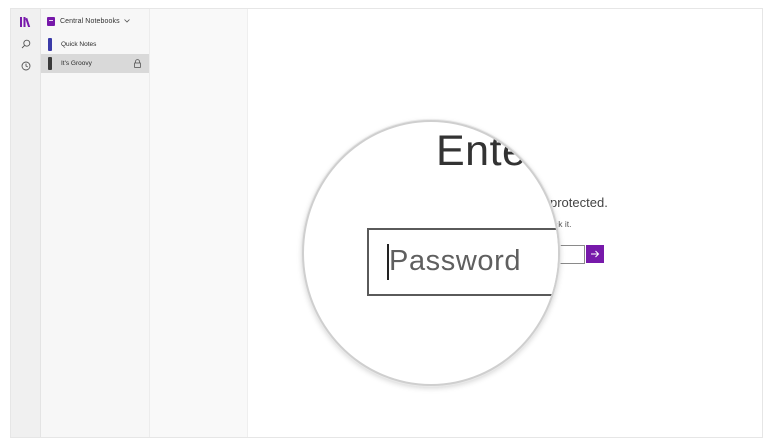 Image resolution: width=767 pixels, height=439 pixels. What do you see at coordinates (90, 21) in the screenshot?
I see `notebook-name: Central Notebooks` at bounding box center [90, 21].